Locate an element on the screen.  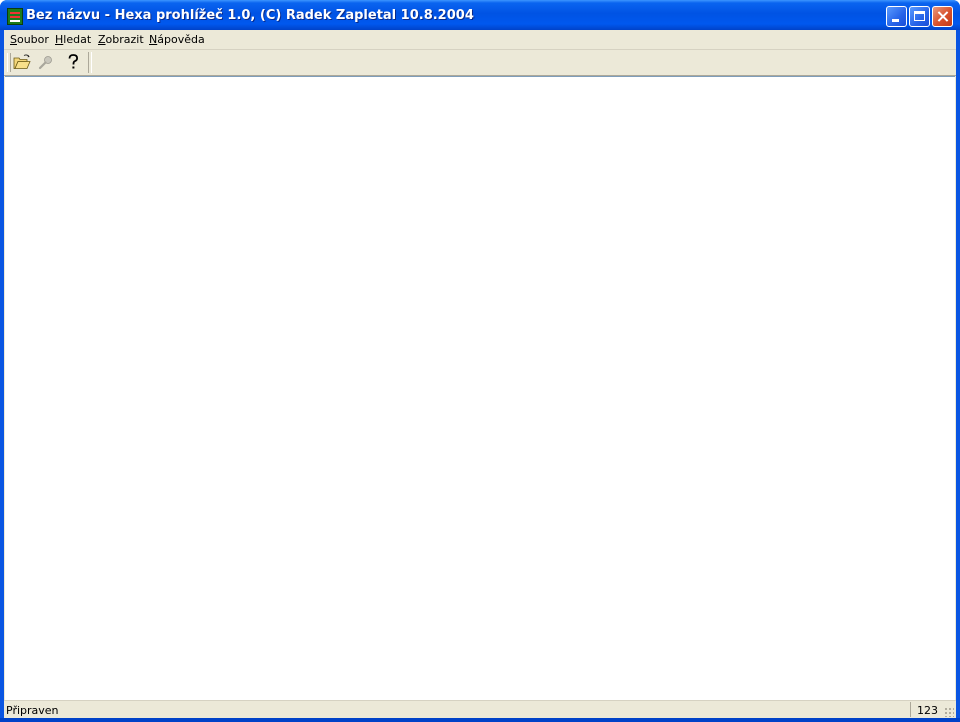
menu-hledat-label: ledat is located at coordinates (77, 39).